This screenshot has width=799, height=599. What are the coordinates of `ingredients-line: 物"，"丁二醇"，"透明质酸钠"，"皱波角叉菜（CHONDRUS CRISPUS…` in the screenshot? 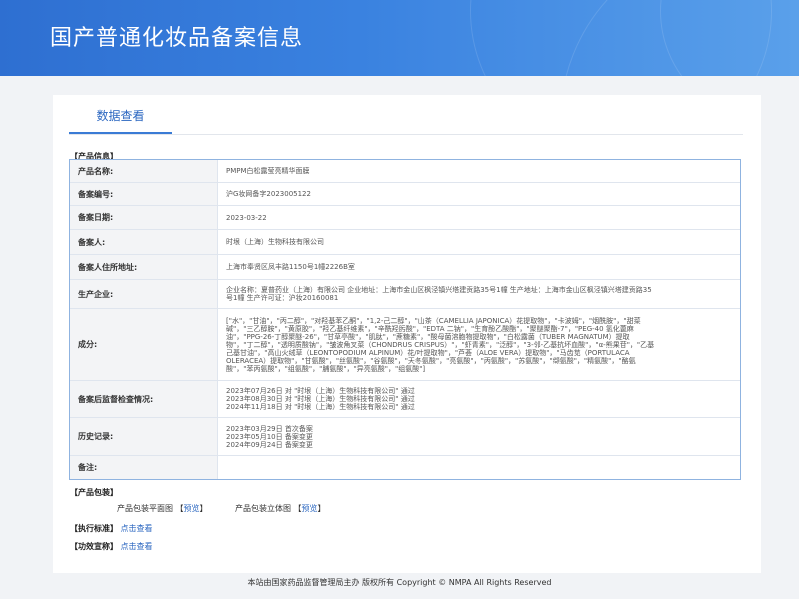 It's located at (440, 344).